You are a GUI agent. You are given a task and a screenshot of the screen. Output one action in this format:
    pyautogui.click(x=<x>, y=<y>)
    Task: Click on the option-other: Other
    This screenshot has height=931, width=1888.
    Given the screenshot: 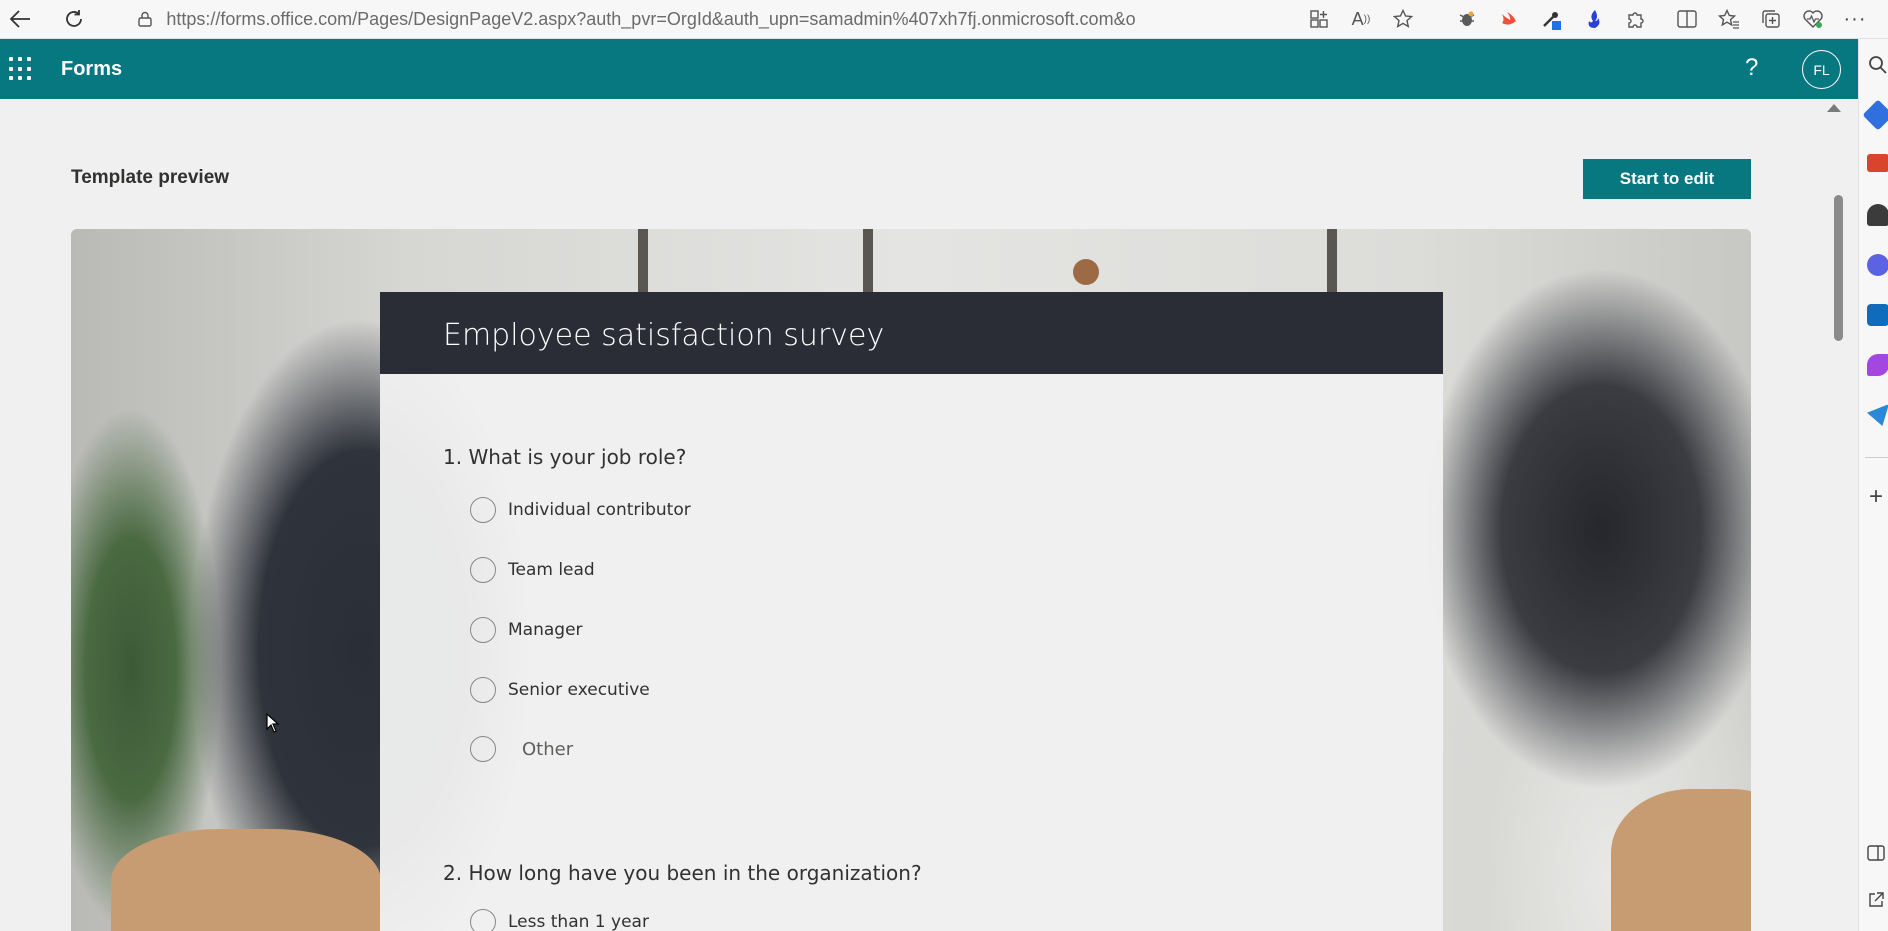 What is the action you would take?
    pyautogui.click(x=521, y=749)
    